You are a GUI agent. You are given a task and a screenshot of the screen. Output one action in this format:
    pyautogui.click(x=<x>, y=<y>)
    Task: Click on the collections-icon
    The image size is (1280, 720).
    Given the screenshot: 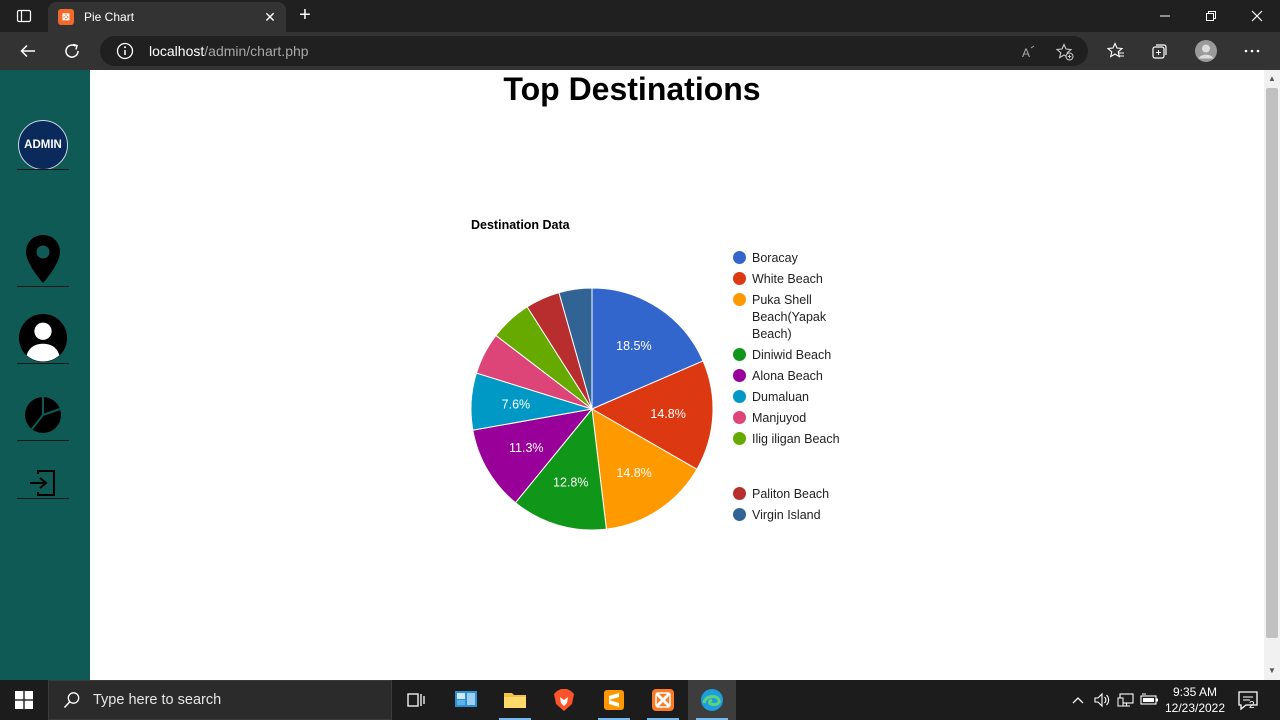 What is the action you would take?
    pyautogui.click(x=1160, y=51)
    